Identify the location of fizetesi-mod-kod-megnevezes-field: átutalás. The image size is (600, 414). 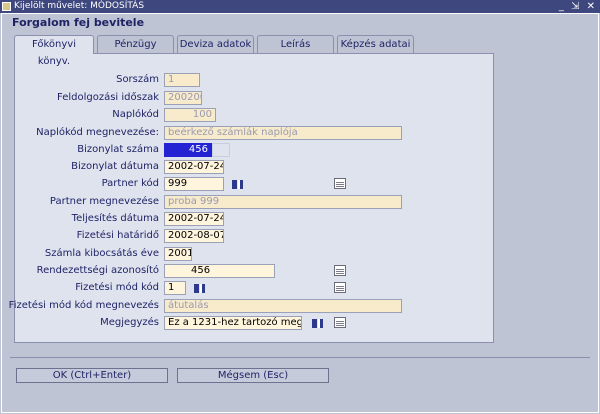
(283, 306).